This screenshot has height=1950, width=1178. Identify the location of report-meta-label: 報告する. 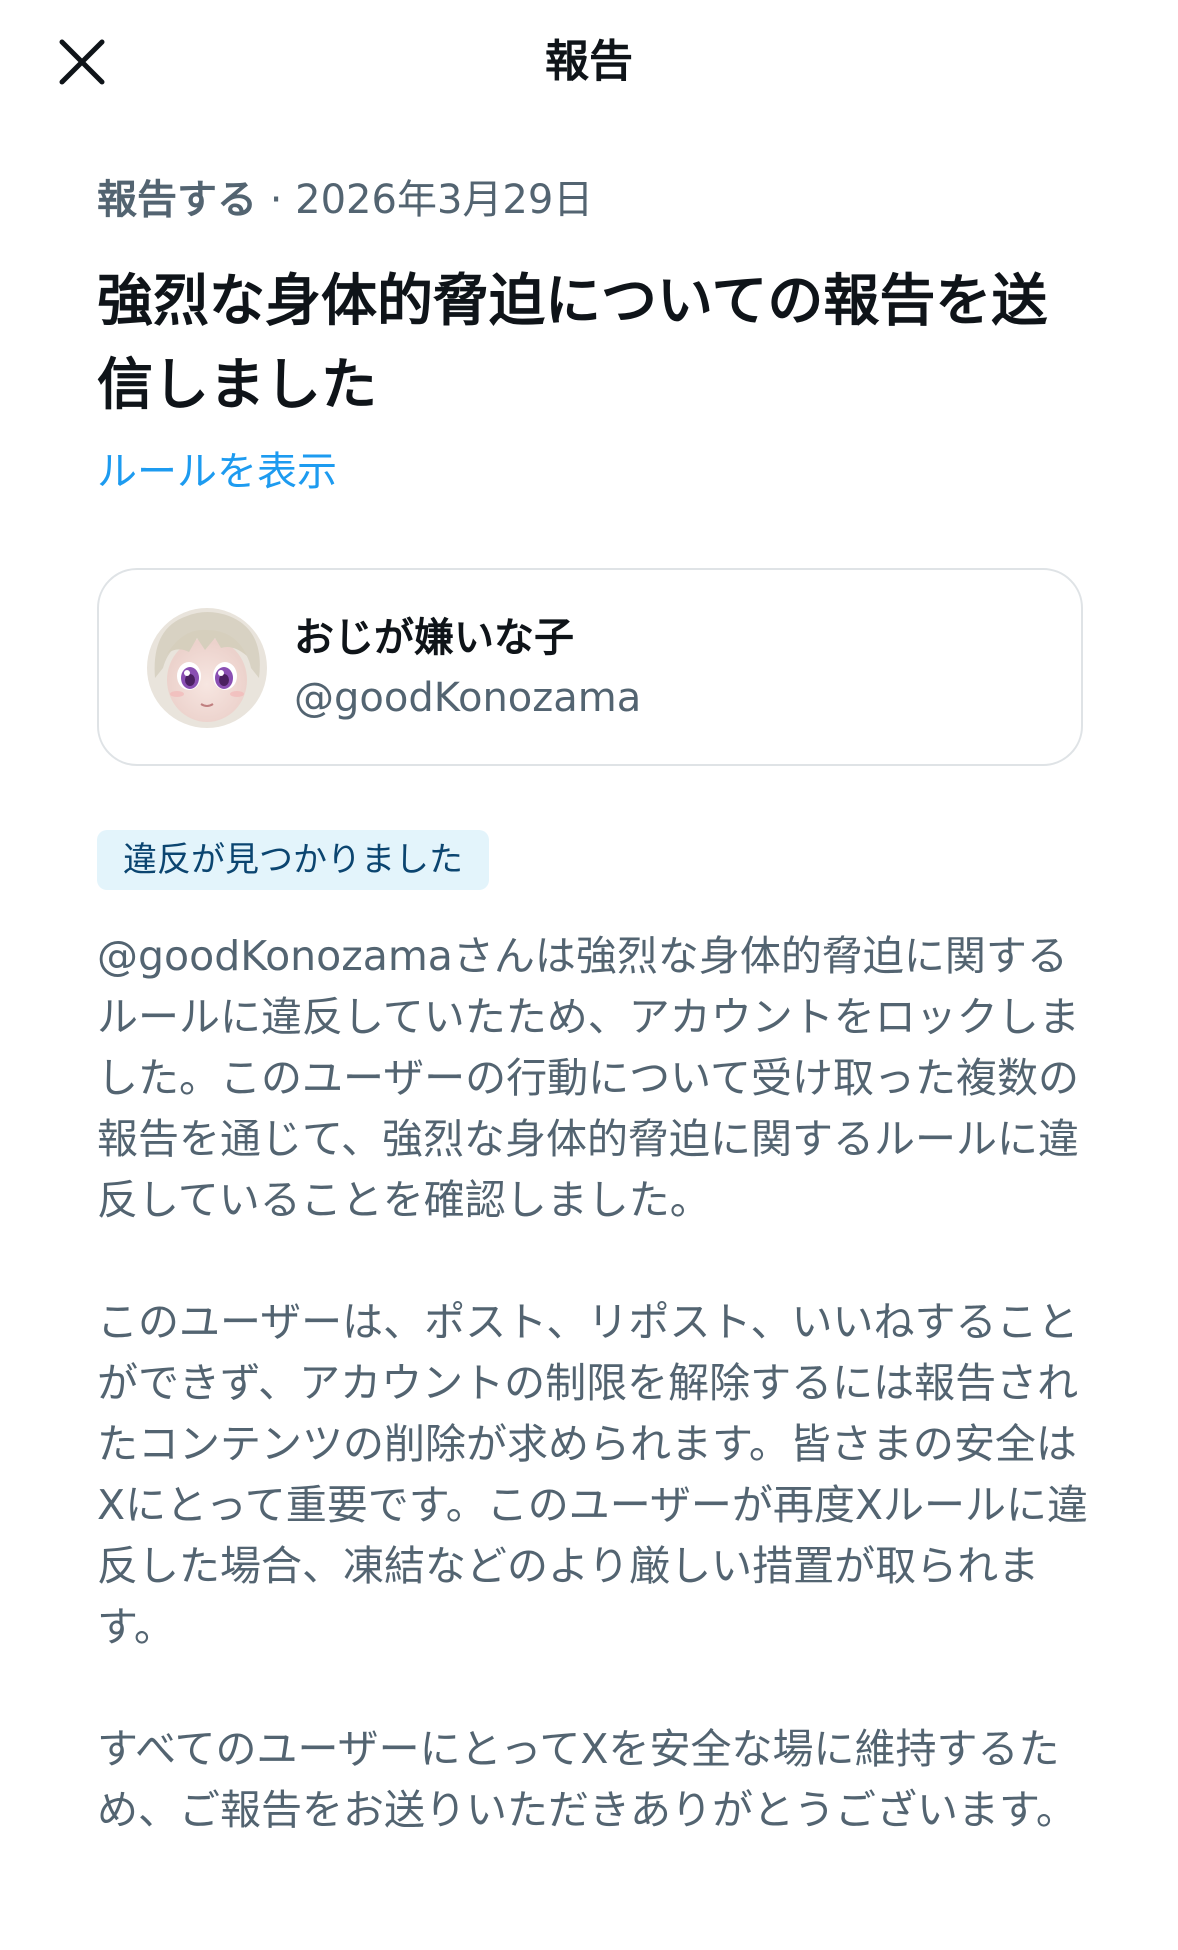
(177, 200).